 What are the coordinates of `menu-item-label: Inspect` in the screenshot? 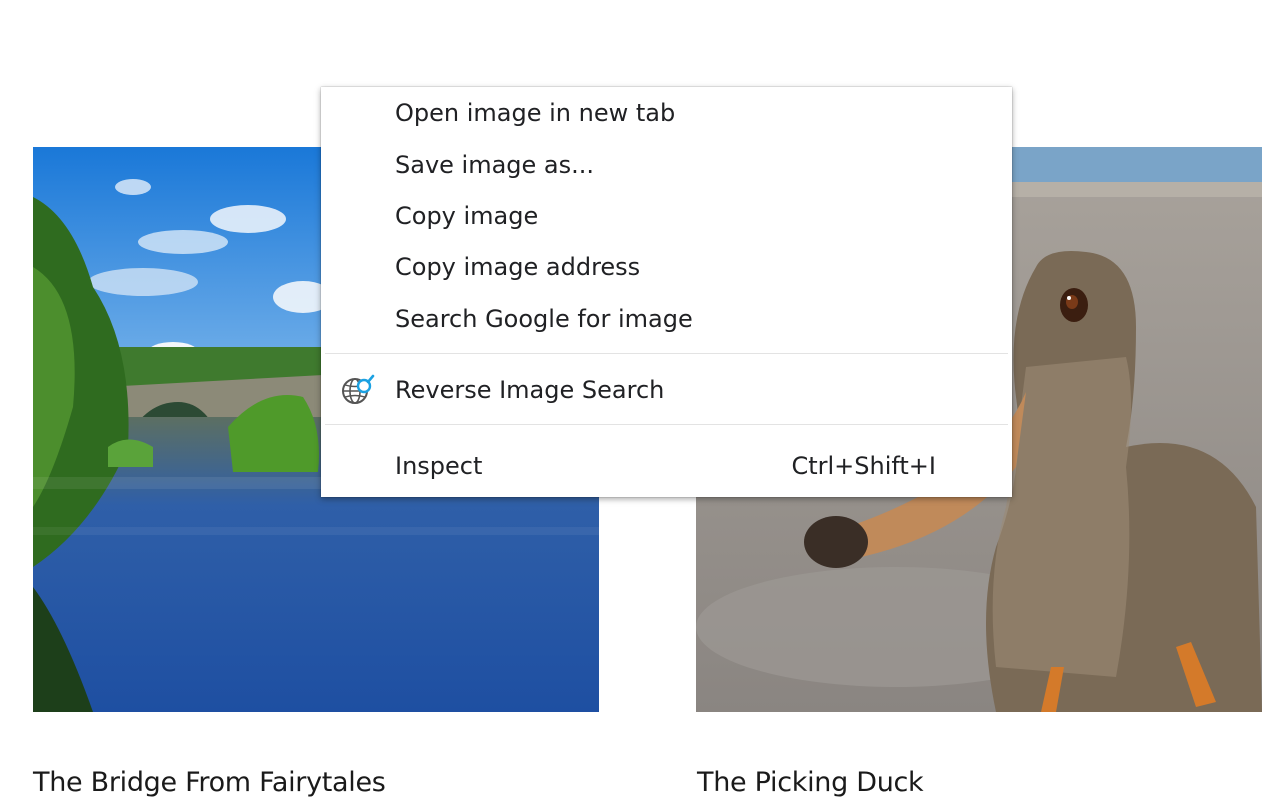 It's located at (439, 466).